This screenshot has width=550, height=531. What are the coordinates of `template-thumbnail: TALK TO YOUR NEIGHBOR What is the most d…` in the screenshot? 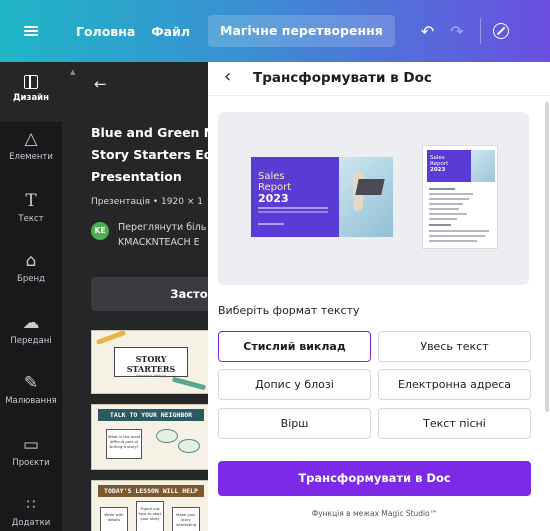 It's located at (149, 437).